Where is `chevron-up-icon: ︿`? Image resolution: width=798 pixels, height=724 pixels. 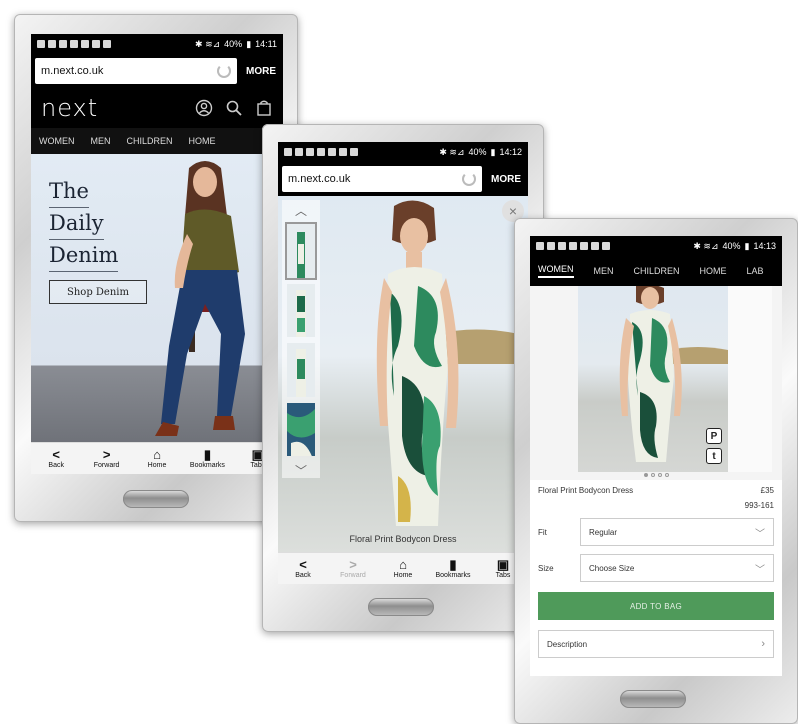
chevron-up-icon: ︿ is located at coordinates (301, 210).